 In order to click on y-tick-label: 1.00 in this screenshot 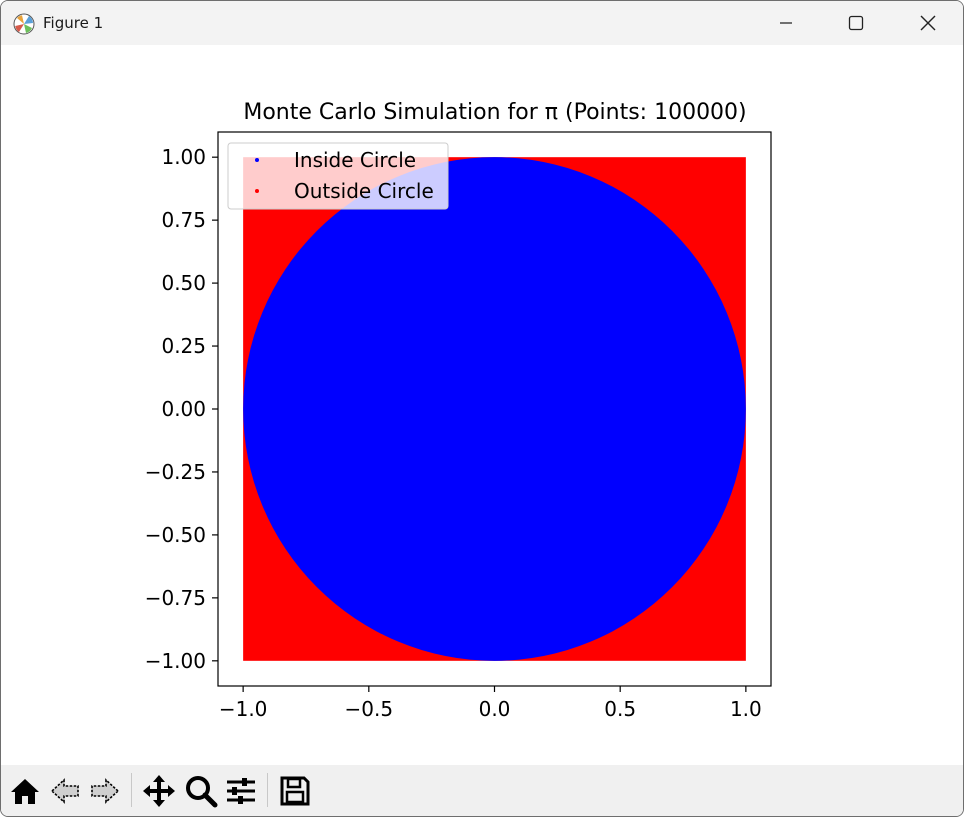, I will do `click(183, 157)`.